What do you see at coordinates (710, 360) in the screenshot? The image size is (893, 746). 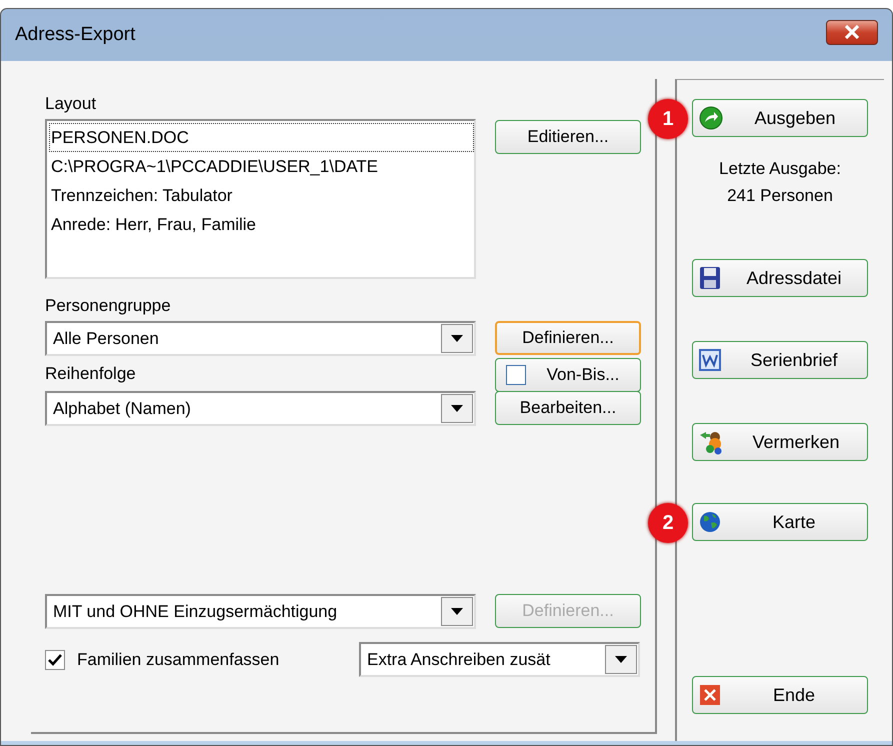 I see `document-w-icon` at bounding box center [710, 360].